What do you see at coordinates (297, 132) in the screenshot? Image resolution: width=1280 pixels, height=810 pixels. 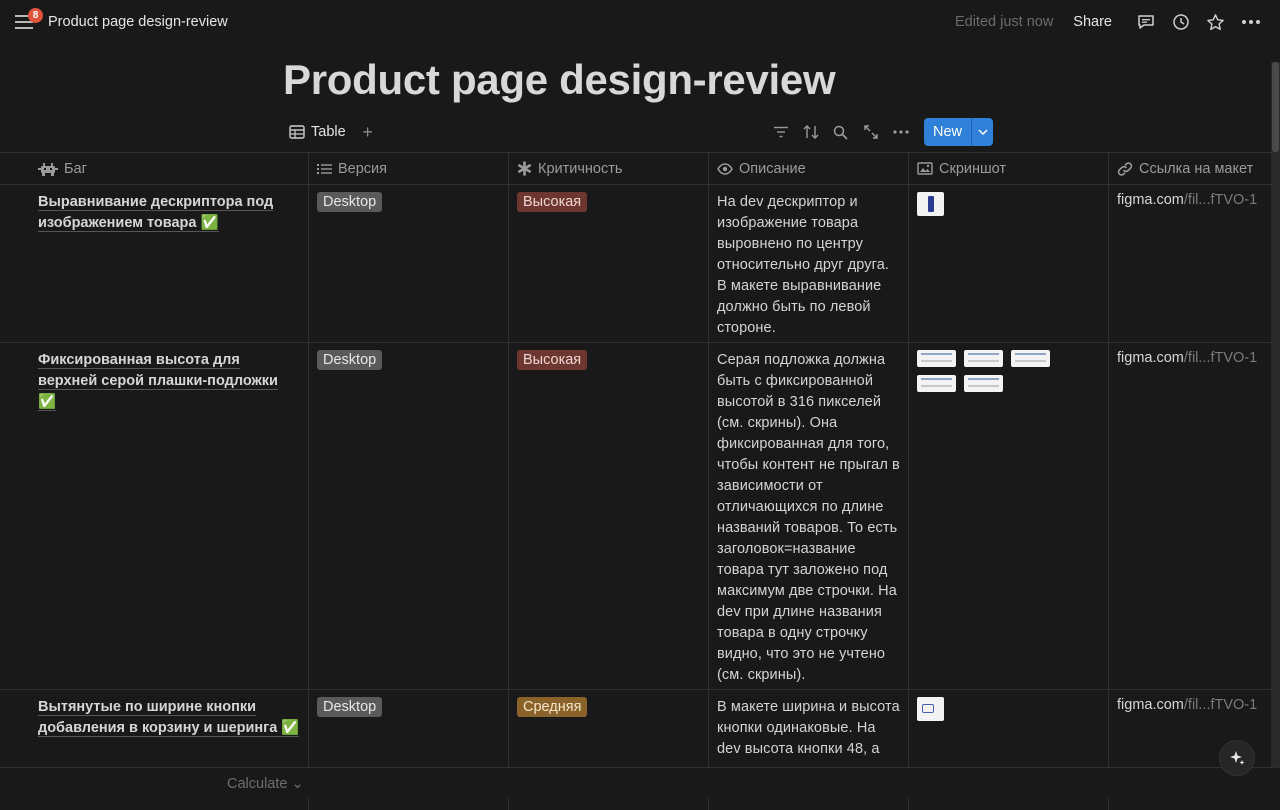 I see `table-icon` at bounding box center [297, 132].